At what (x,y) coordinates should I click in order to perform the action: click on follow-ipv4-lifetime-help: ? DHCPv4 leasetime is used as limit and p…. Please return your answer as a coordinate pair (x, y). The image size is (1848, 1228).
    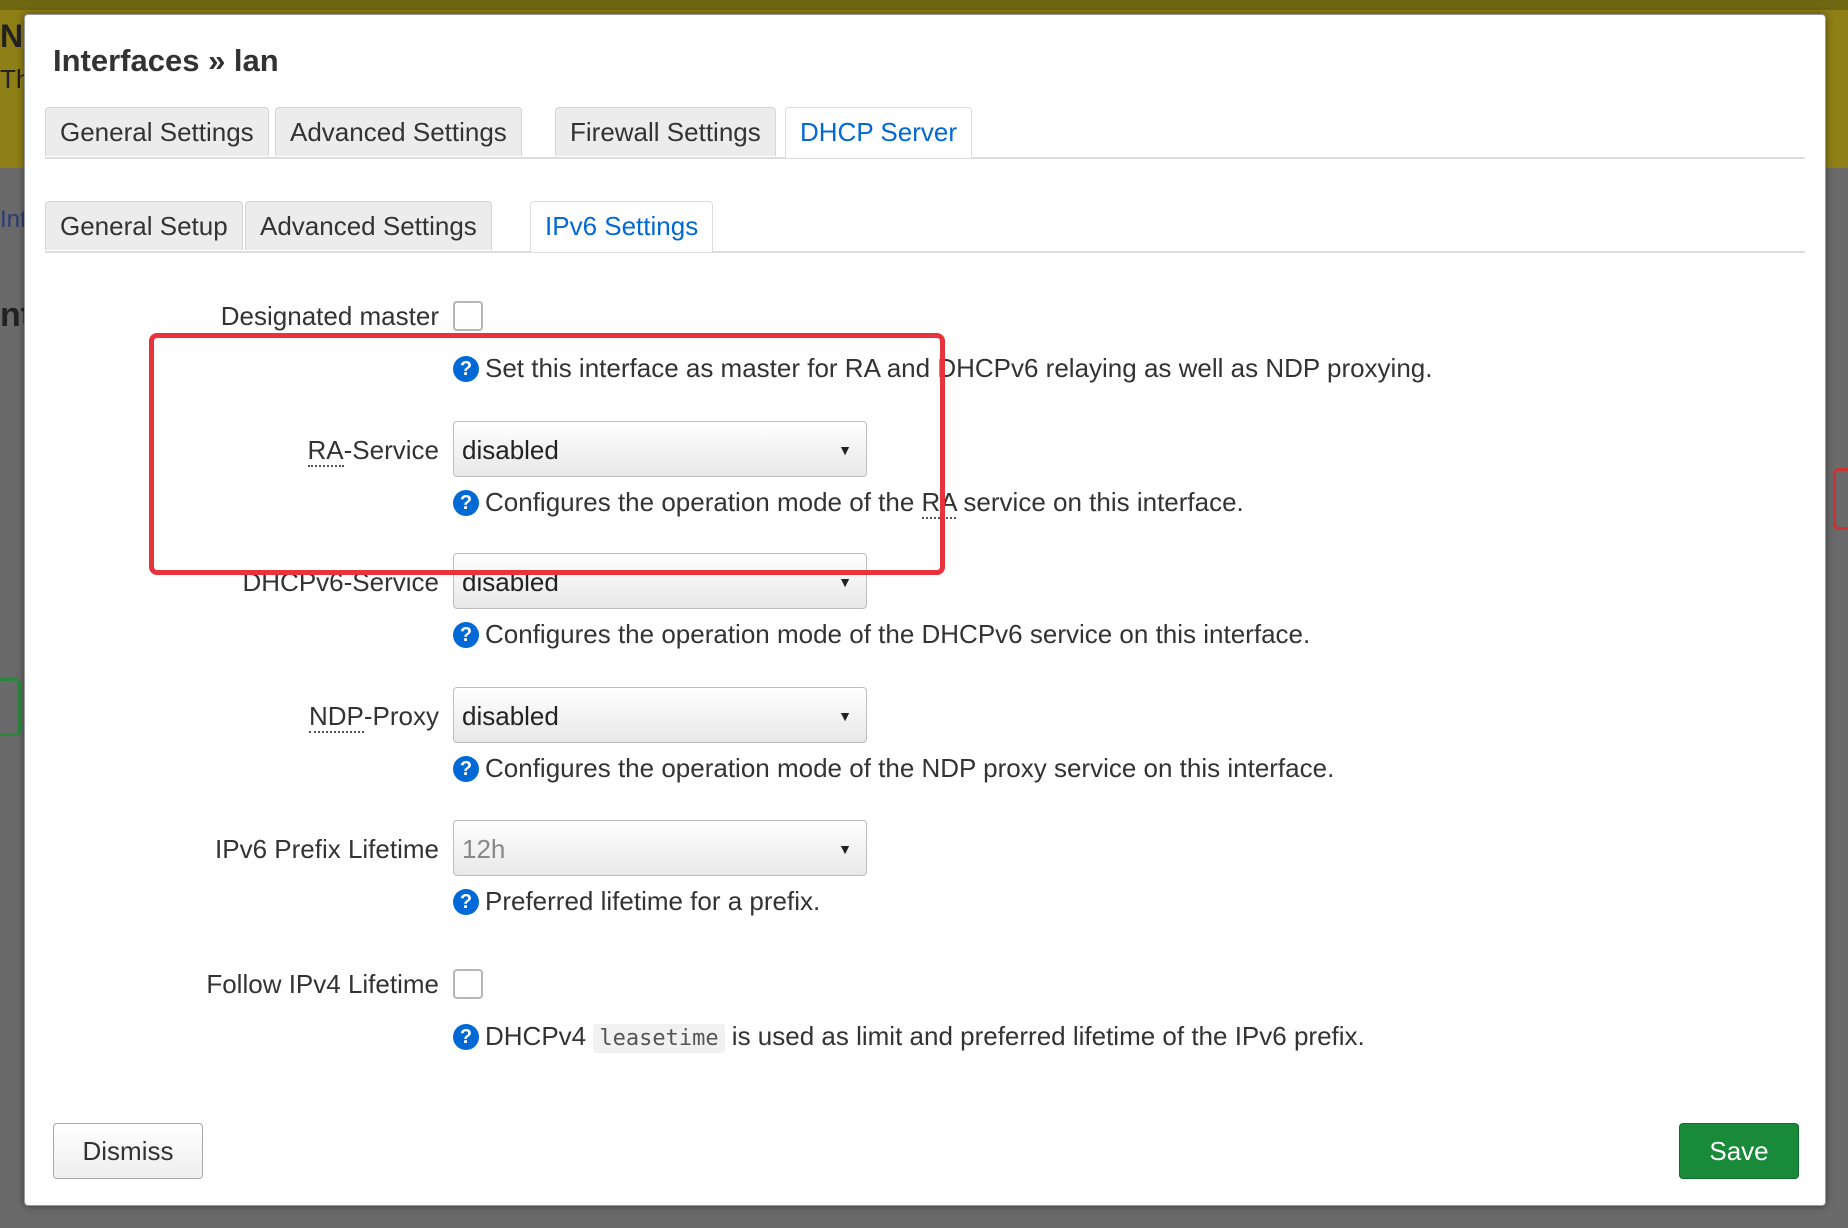
    Looking at the image, I should click on (909, 1037).